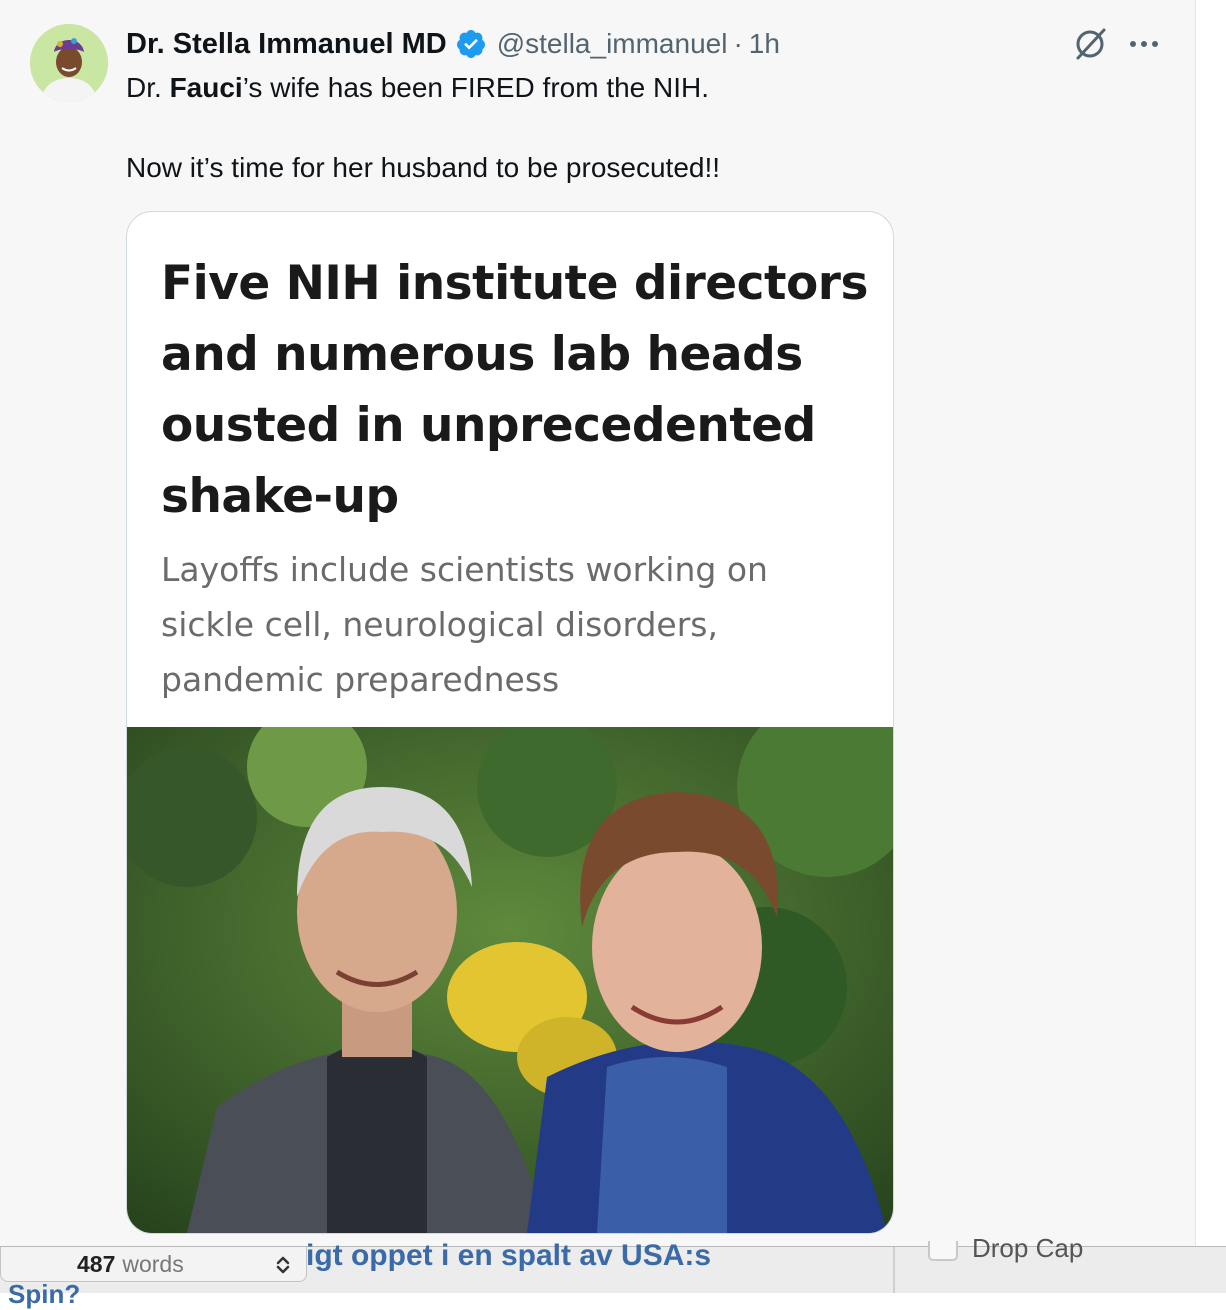  Describe the element at coordinates (764, 44) in the screenshot. I see `tweet-timestamp: 1h` at that location.